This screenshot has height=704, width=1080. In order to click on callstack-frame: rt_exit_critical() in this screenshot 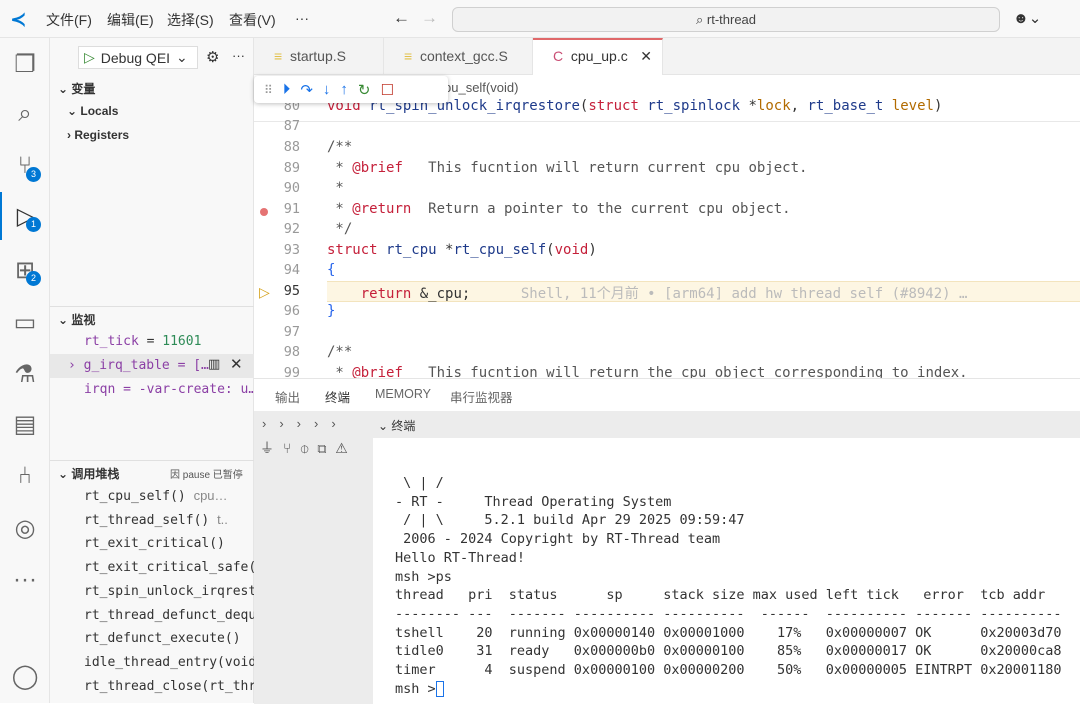, I will do `click(169, 543)`.